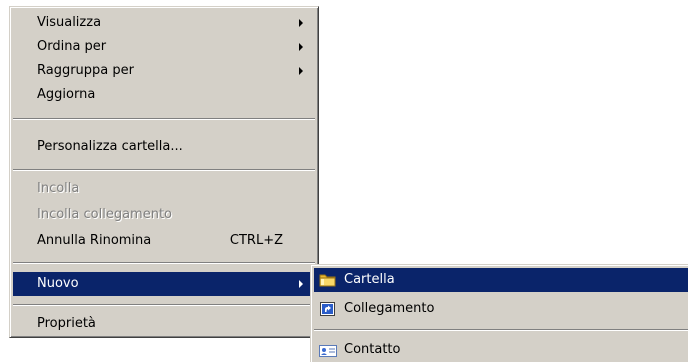 This screenshot has height=362, width=688. Describe the element at coordinates (372, 349) in the screenshot. I see `submenu-item-label: Contatto` at that location.